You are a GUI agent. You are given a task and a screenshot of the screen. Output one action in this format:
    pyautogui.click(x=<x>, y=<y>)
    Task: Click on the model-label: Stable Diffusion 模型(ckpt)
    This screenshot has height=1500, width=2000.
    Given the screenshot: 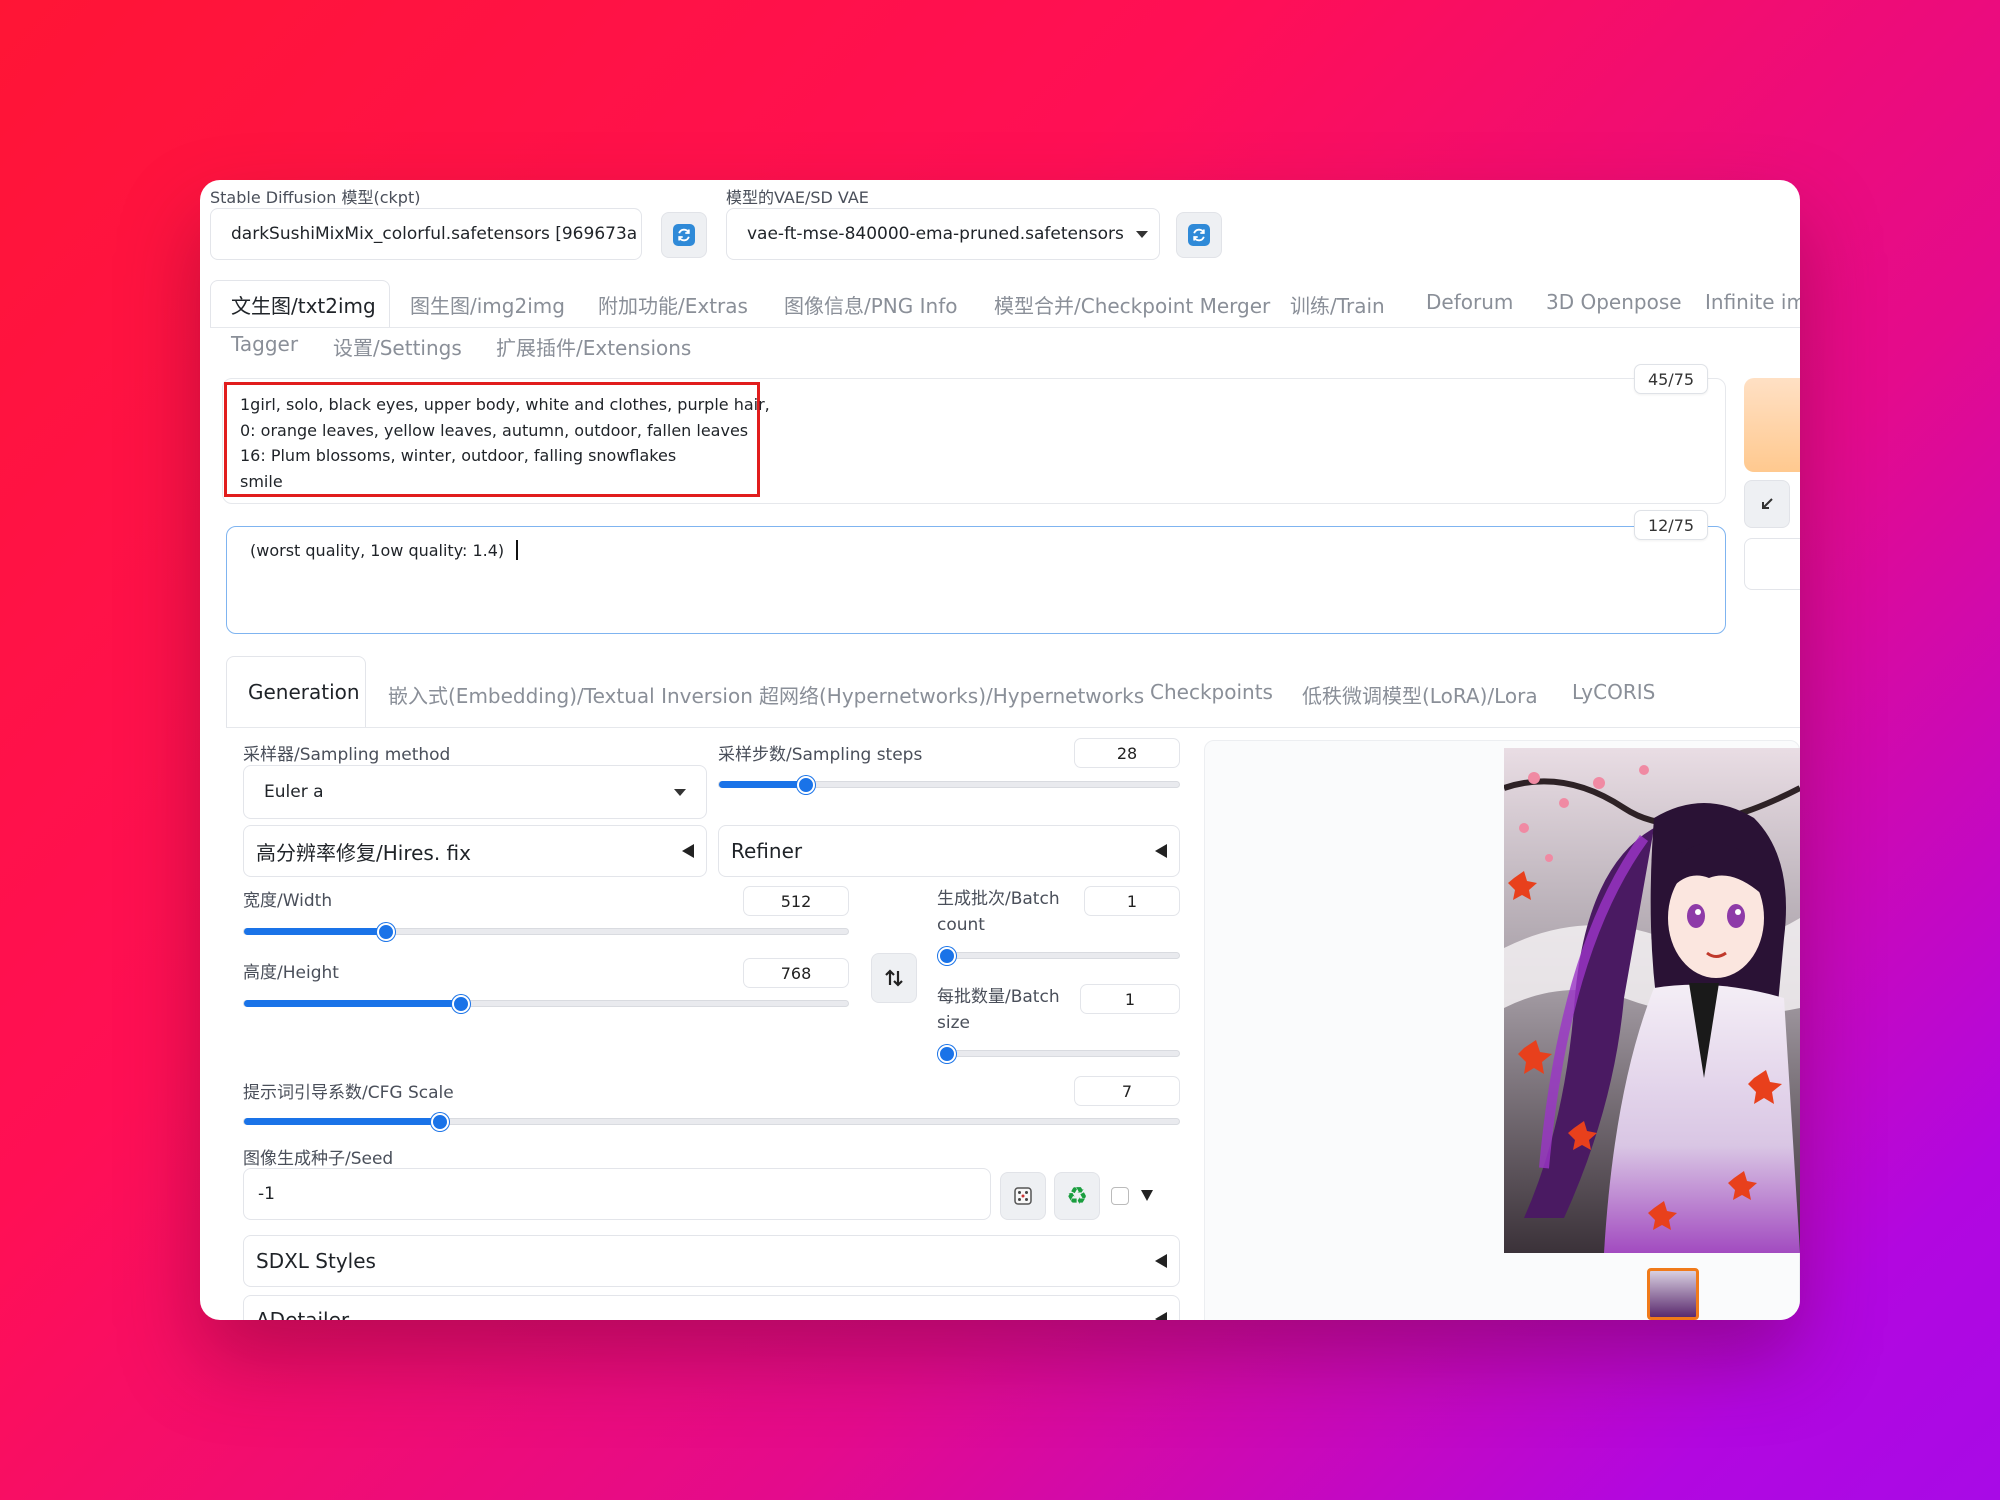 What is the action you would take?
    pyautogui.click(x=315, y=197)
    